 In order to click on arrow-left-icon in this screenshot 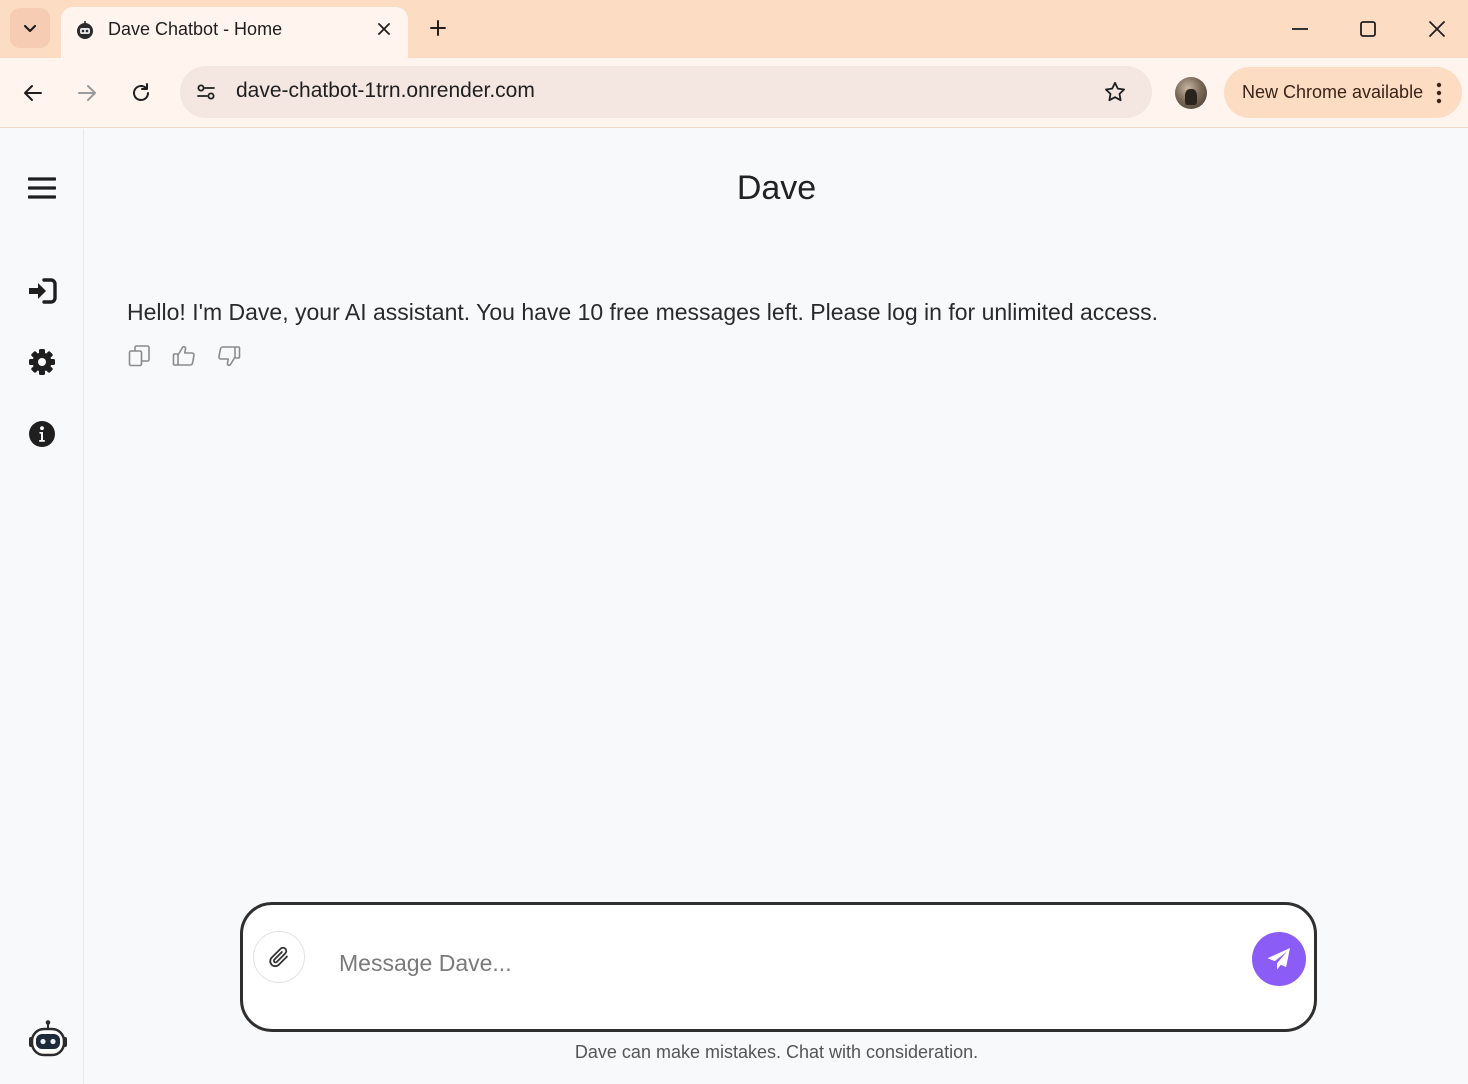, I will do `click(33, 93)`.